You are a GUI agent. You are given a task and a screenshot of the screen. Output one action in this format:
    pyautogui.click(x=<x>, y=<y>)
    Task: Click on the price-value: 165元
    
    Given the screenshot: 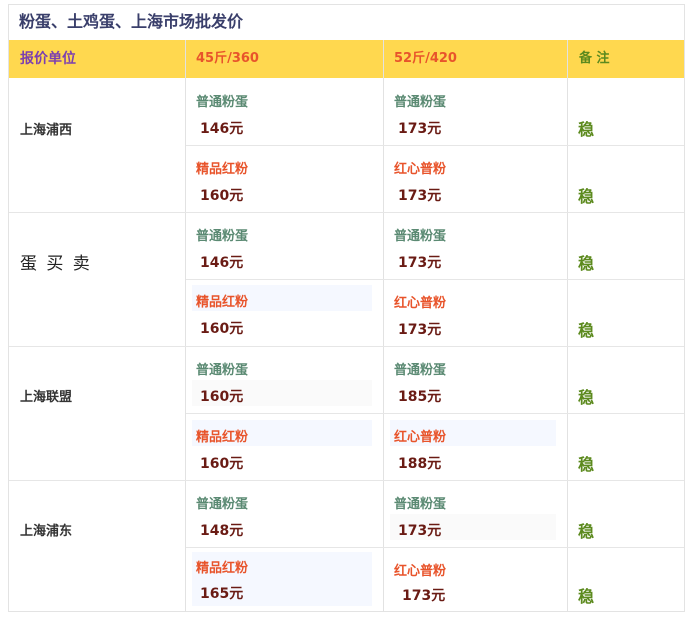 What is the action you would take?
    pyautogui.click(x=222, y=594)
    